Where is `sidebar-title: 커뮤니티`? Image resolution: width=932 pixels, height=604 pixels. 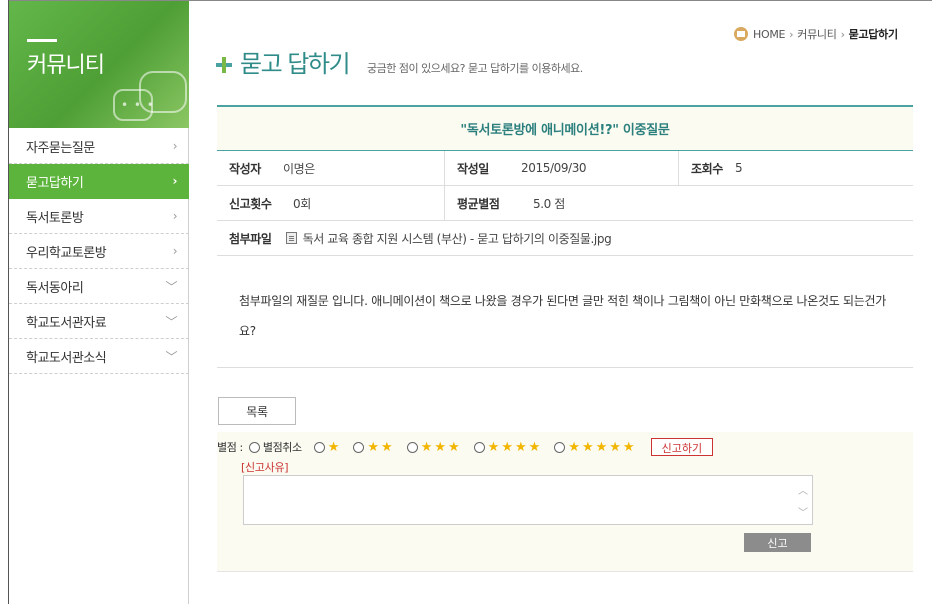
sidebar-title: 커뮤니티 is located at coordinates (66, 65).